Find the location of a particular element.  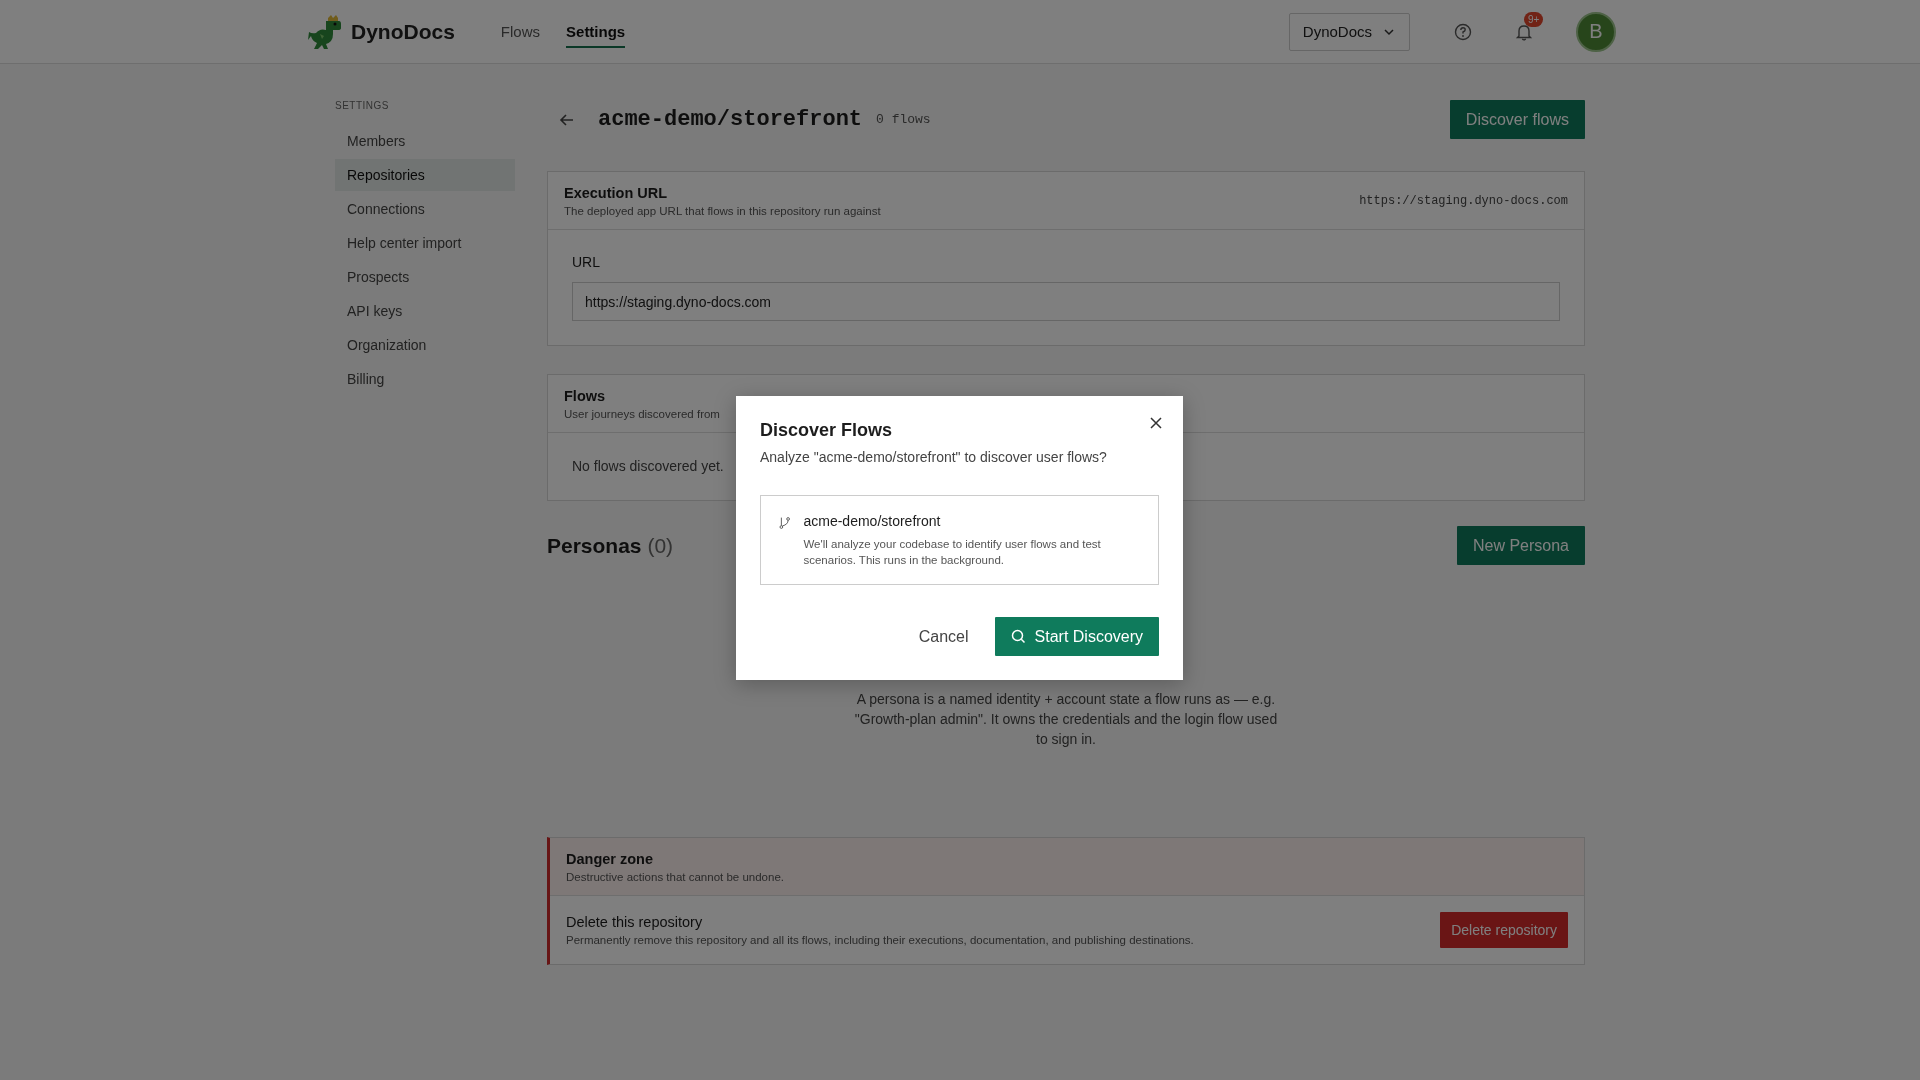

sidebar-item: Prospects is located at coordinates (425, 277).